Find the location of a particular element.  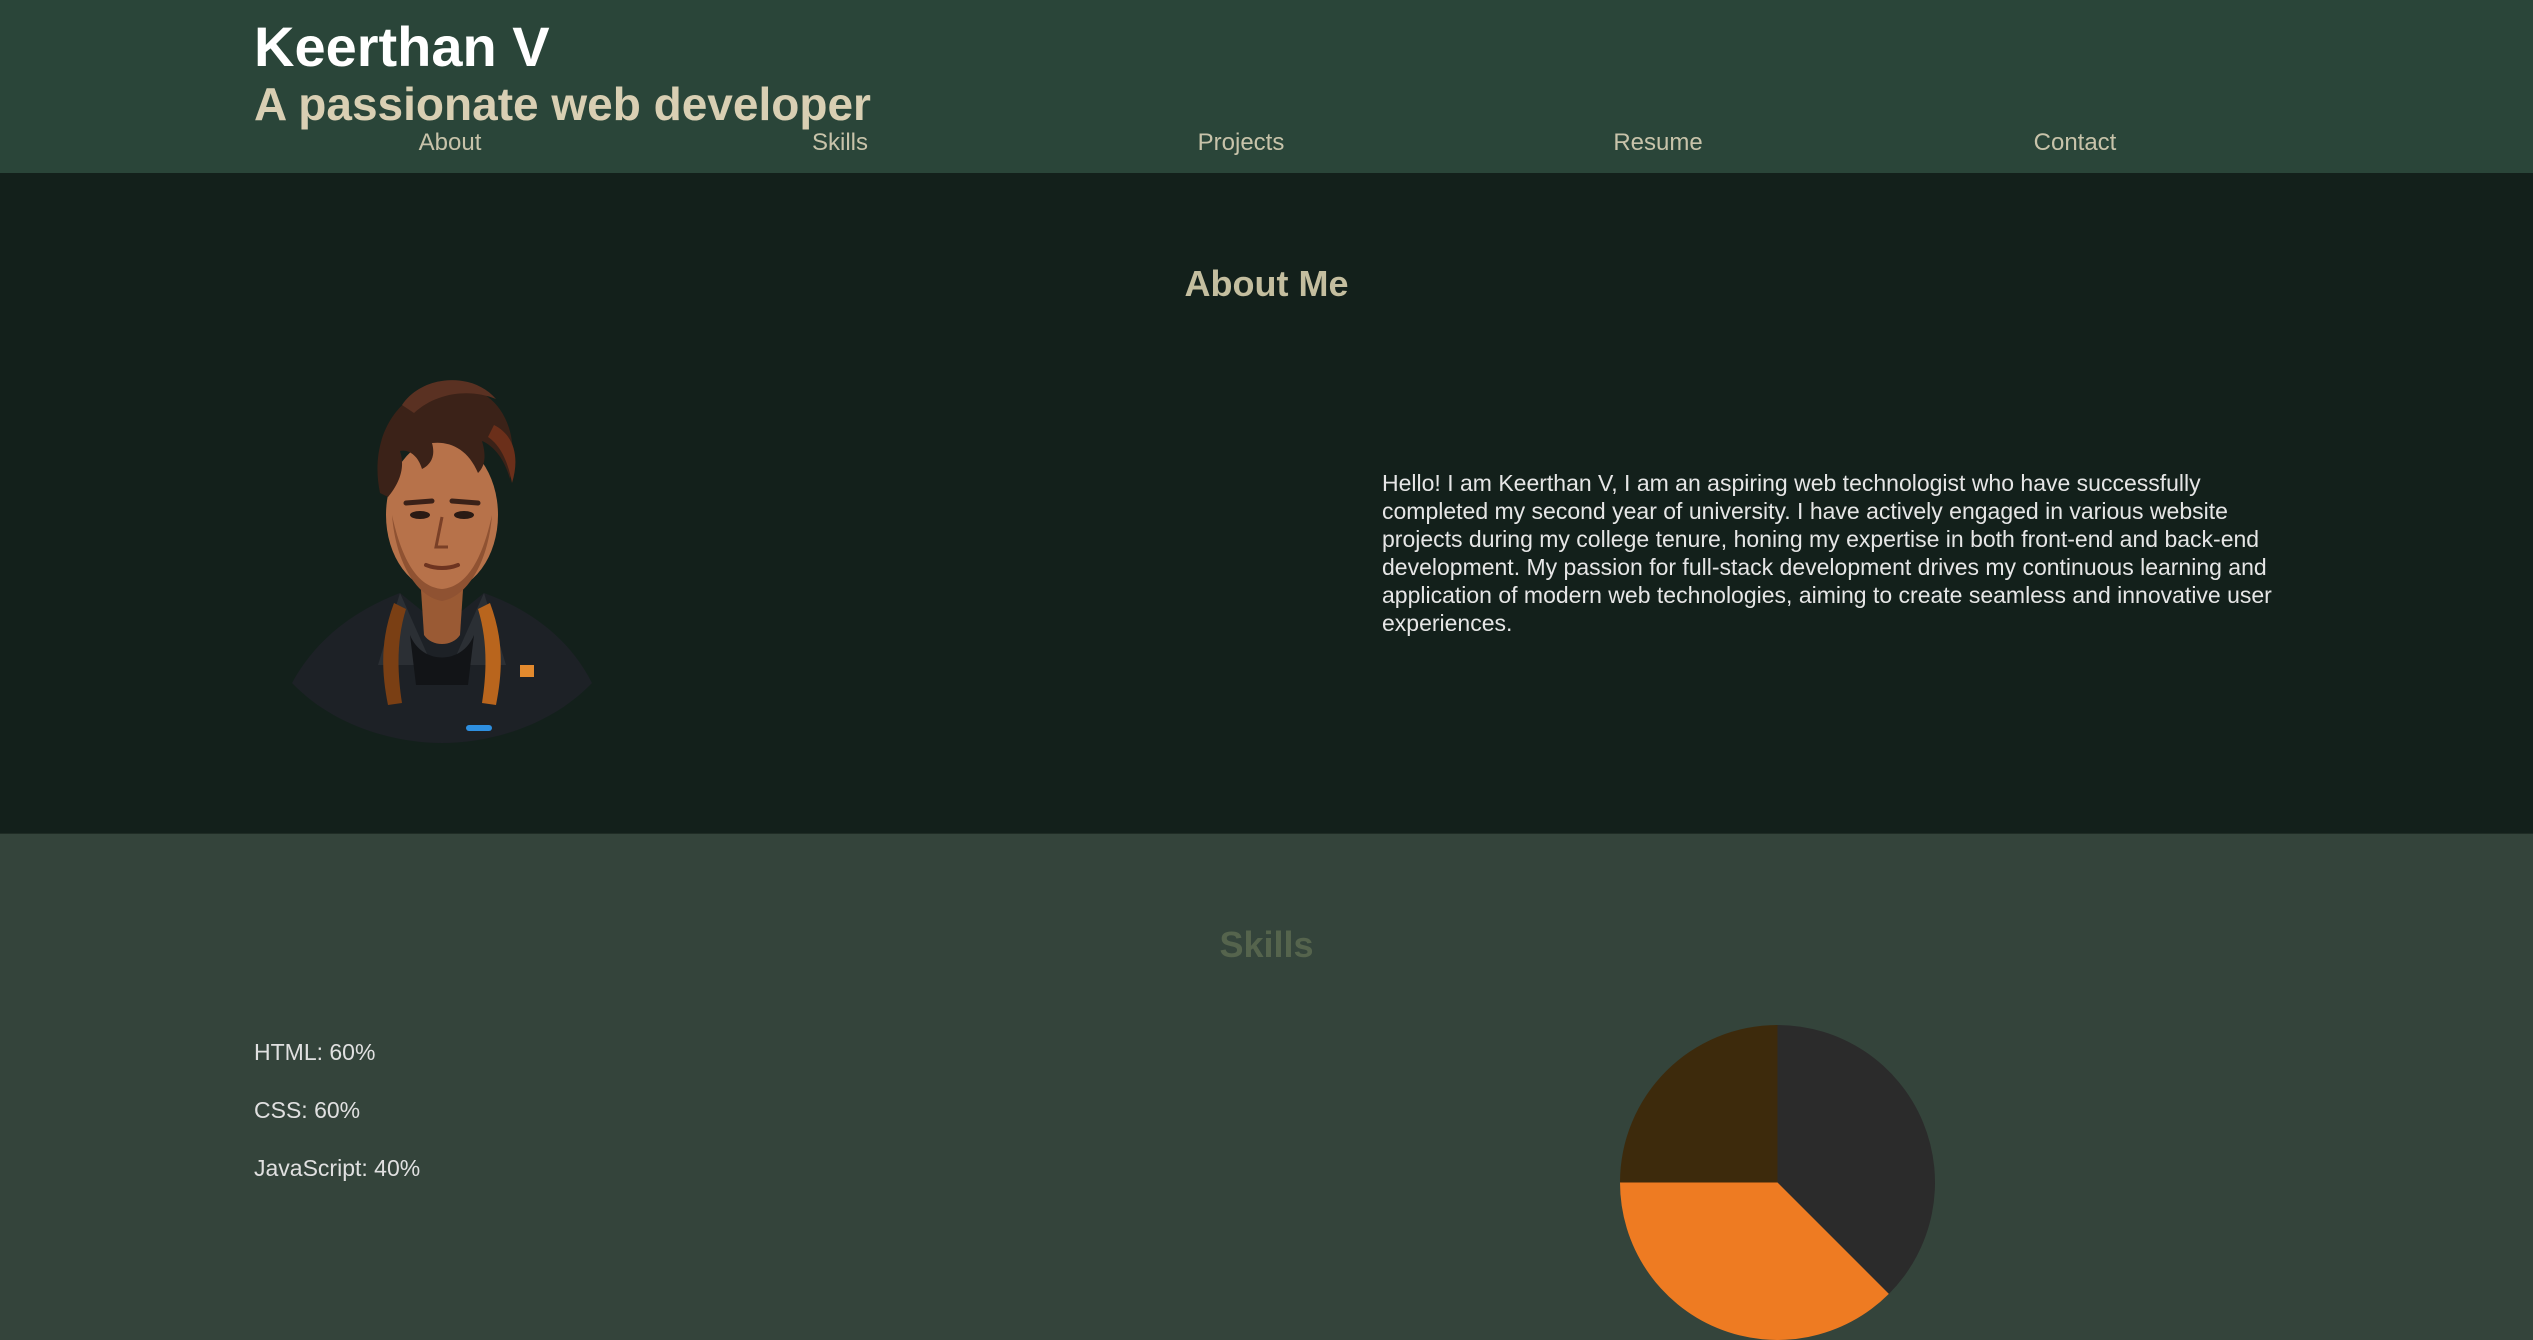

profile-portrait-image is located at coordinates (442, 555).